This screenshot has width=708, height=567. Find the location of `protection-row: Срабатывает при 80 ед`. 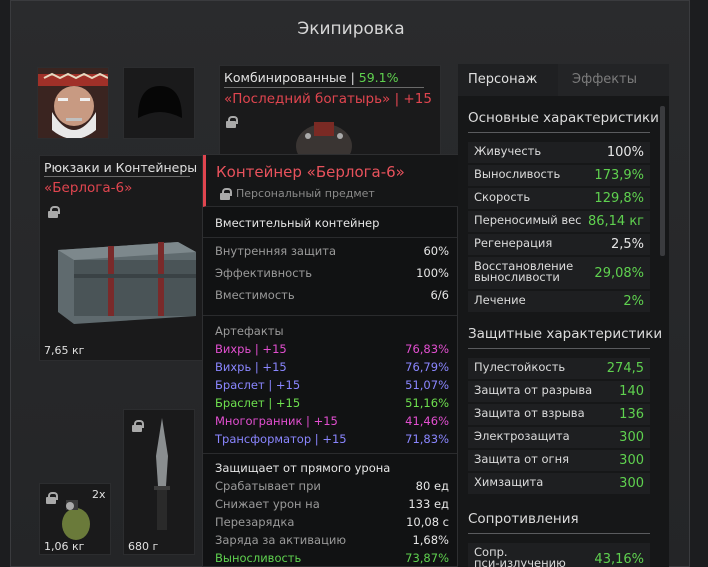

protection-row: Срабатывает при 80 ед is located at coordinates (332, 486).